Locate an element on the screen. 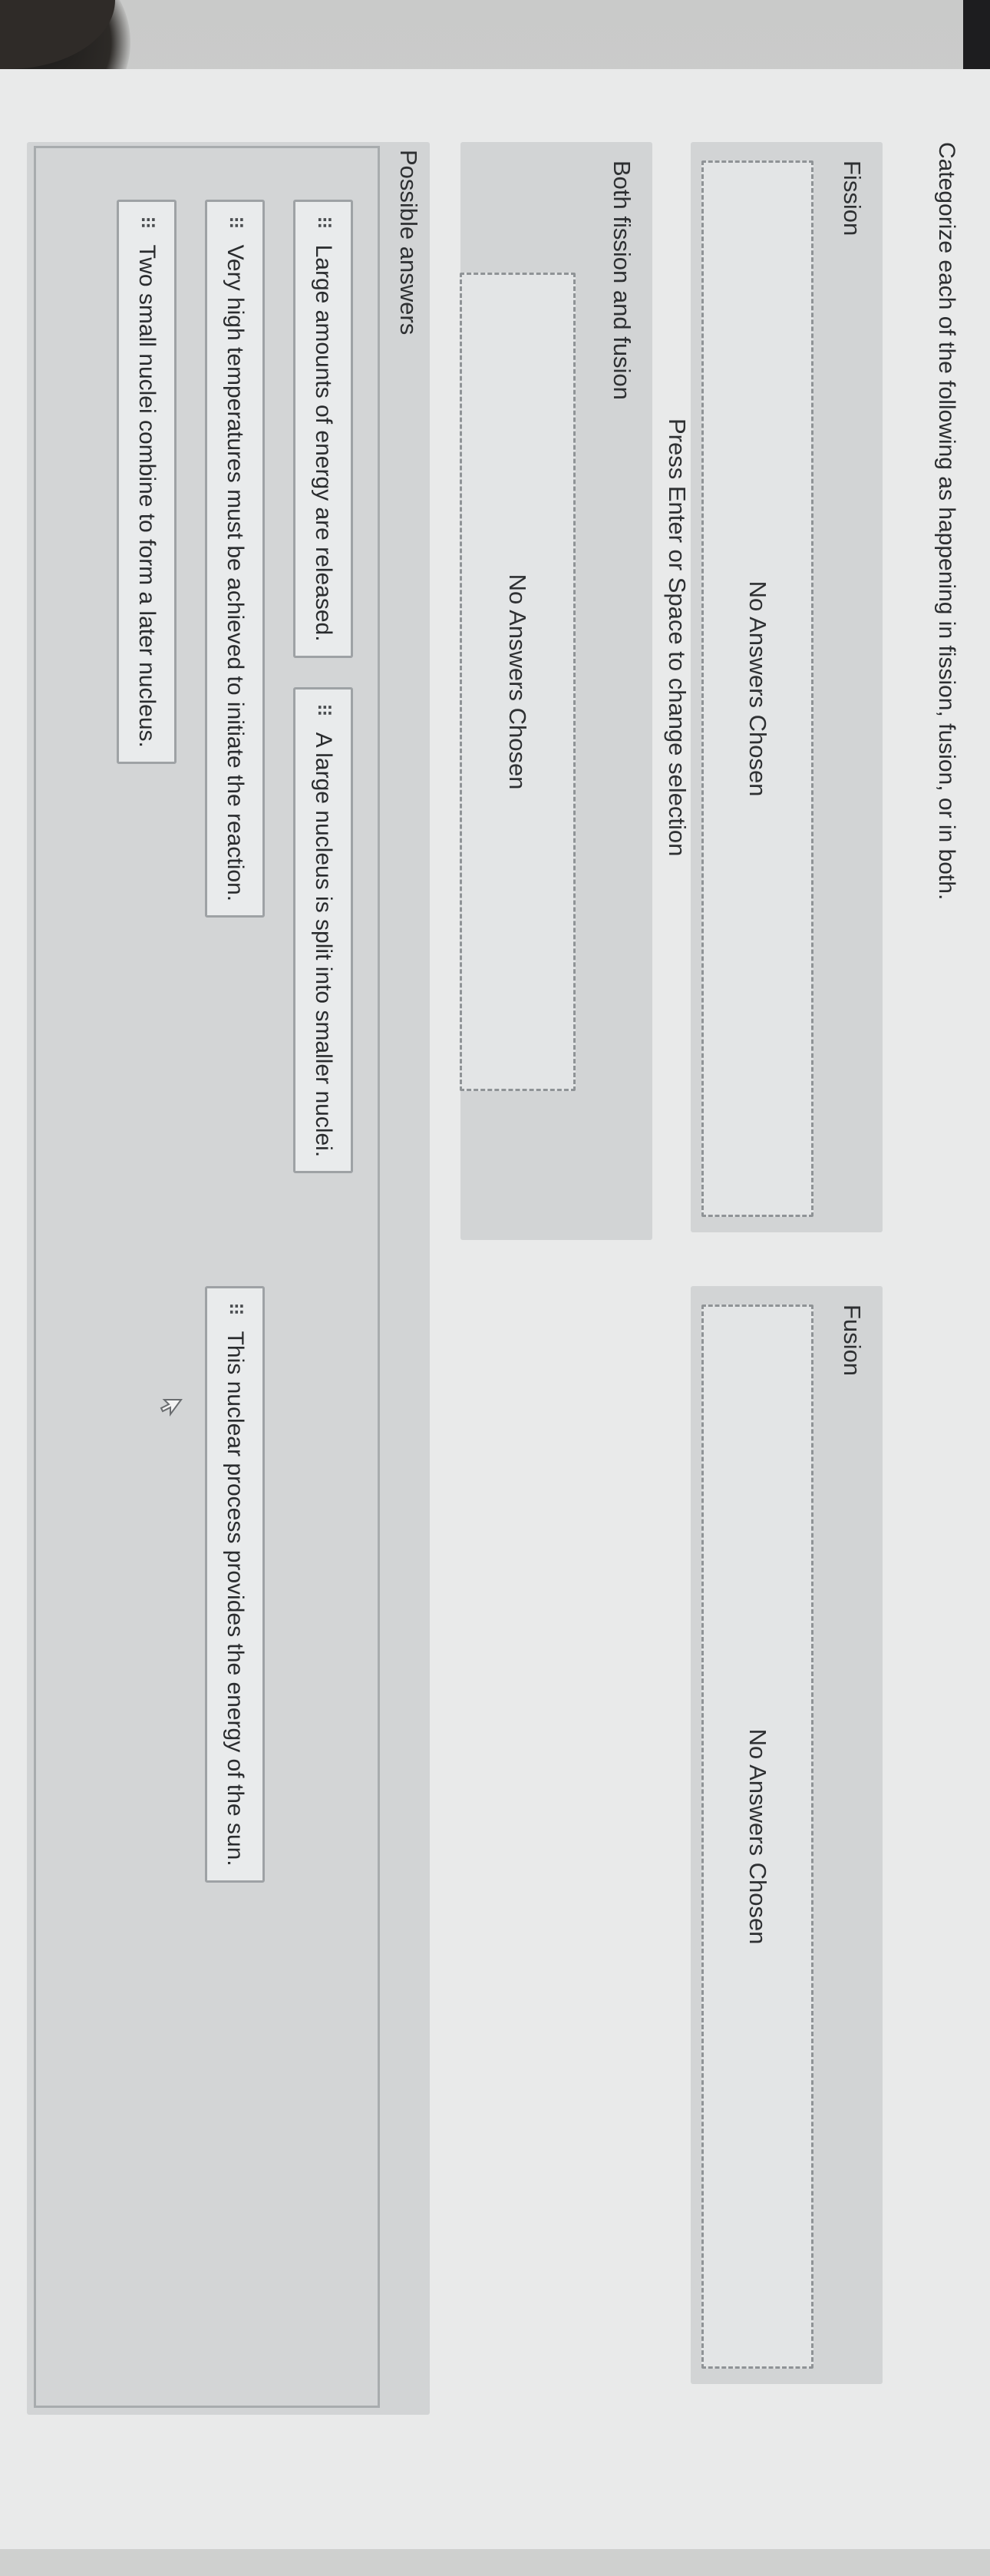 This screenshot has height=2576, width=990. category-fusion-panel: Fusion No Answers Chosen is located at coordinates (787, 1835).